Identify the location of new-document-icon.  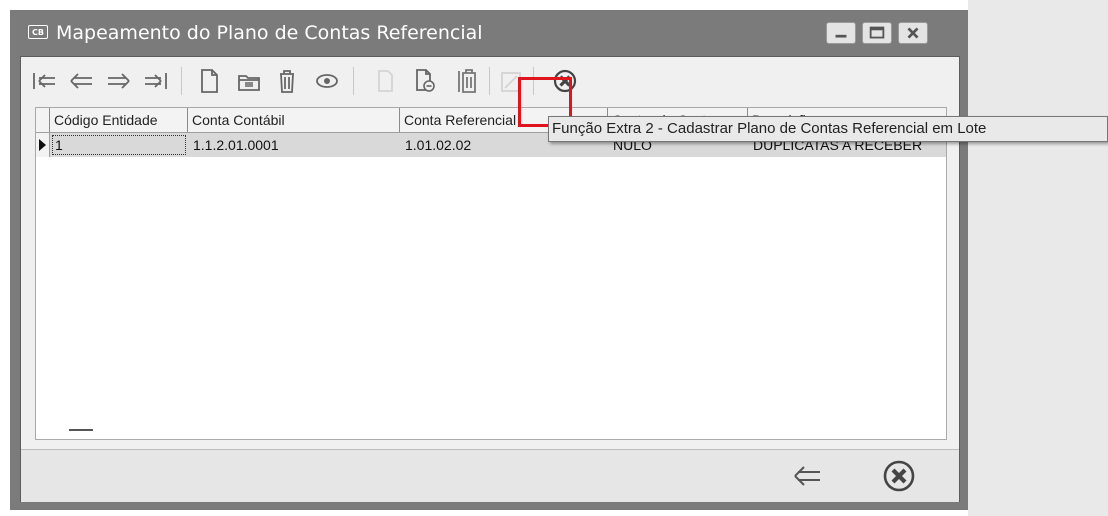
(209, 81).